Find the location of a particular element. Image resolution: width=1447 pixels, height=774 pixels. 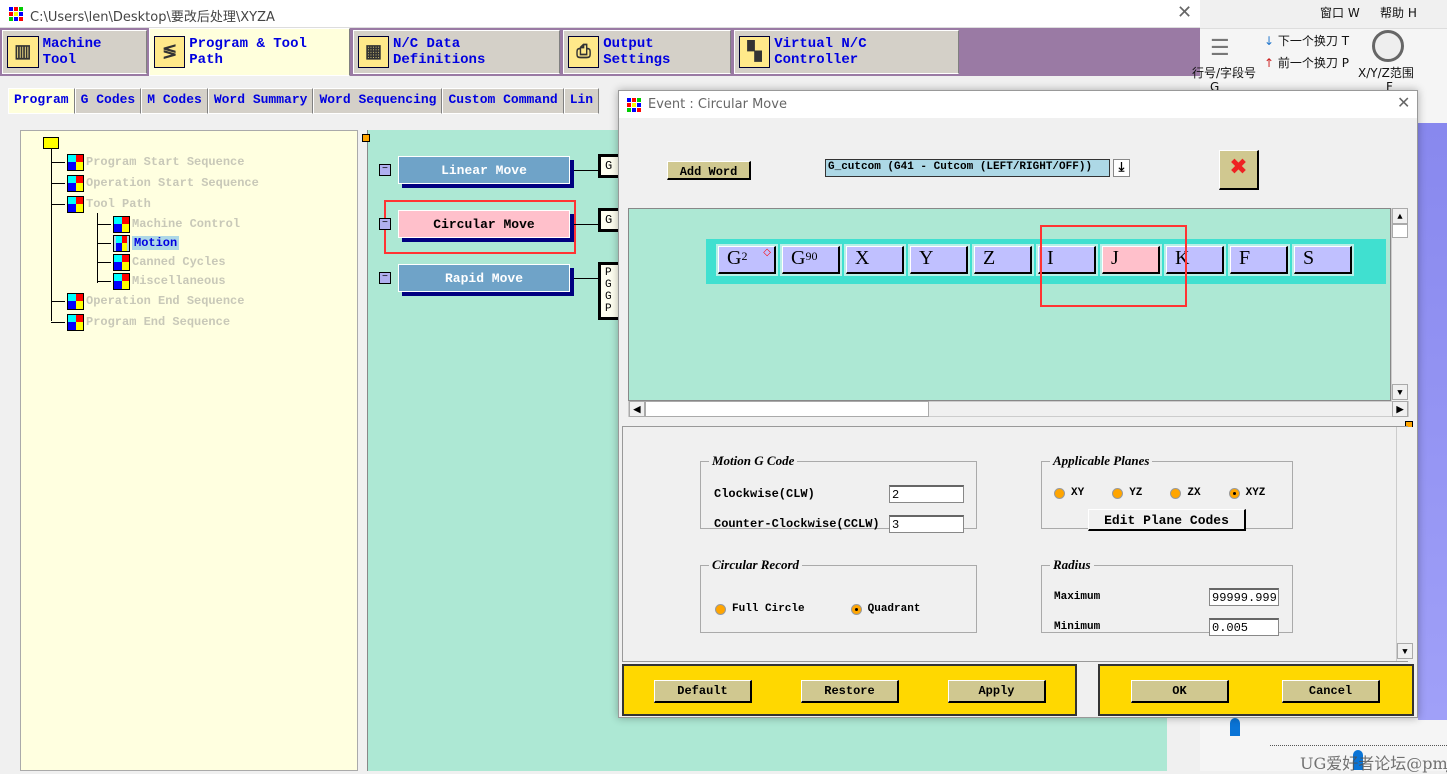

maximum-input is located at coordinates (1244, 597).